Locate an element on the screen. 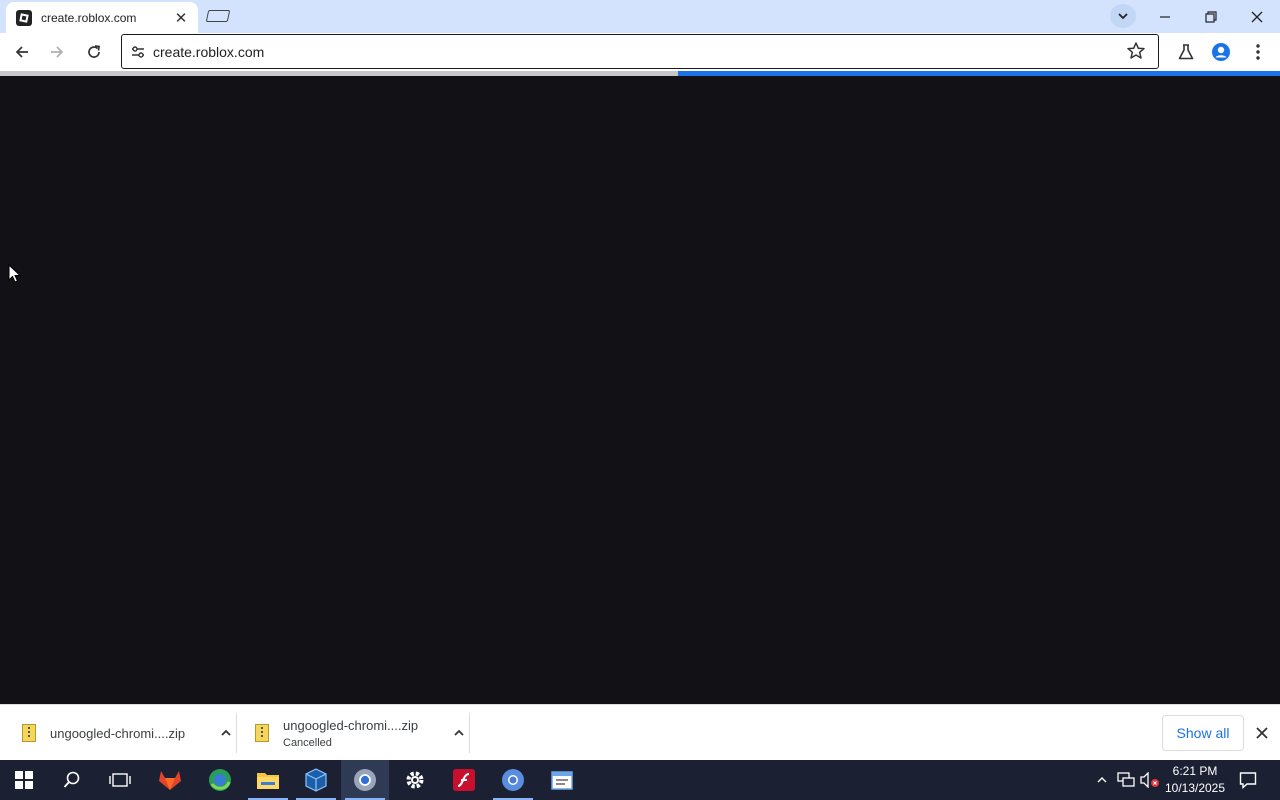 This screenshot has height=800, width=1280. settings-gear-icon is located at coordinates (415, 780).